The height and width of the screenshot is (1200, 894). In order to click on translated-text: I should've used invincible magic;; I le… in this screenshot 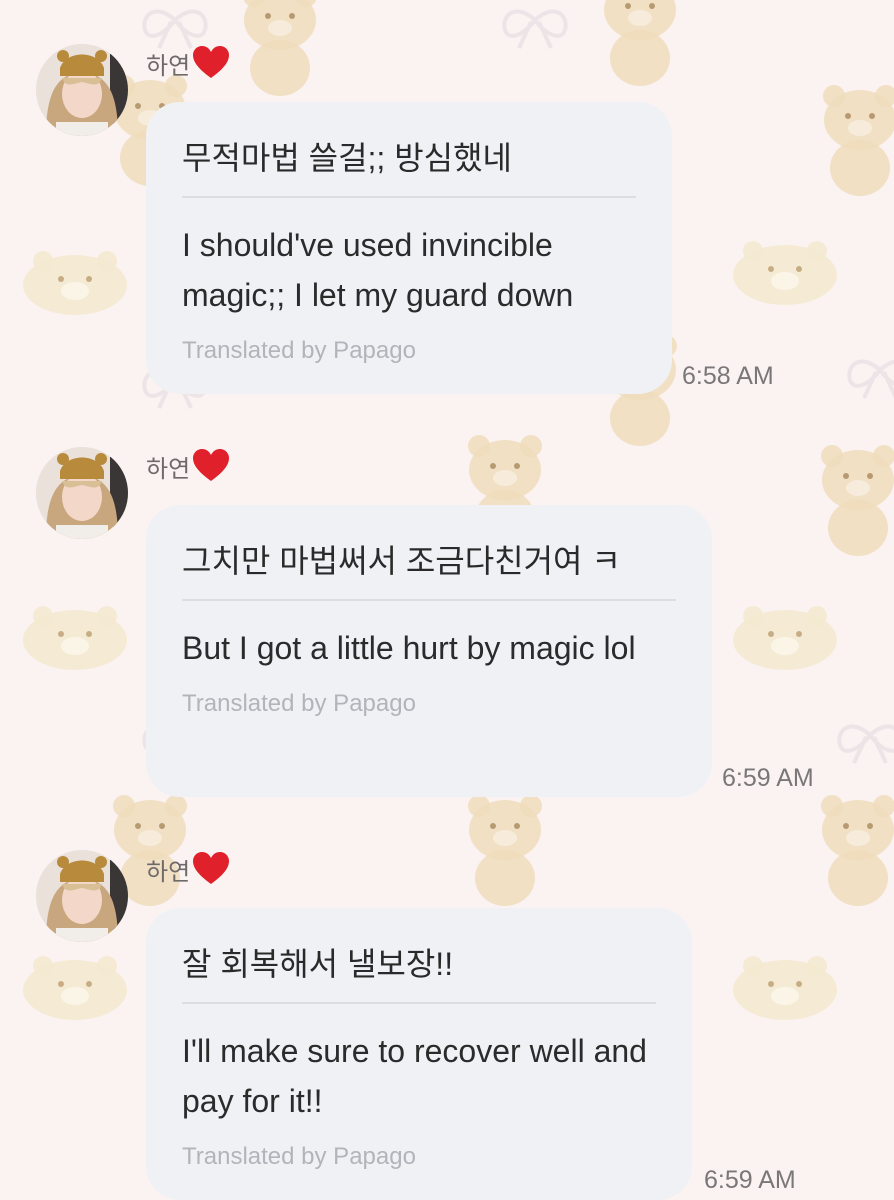, I will do `click(378, 270)`.